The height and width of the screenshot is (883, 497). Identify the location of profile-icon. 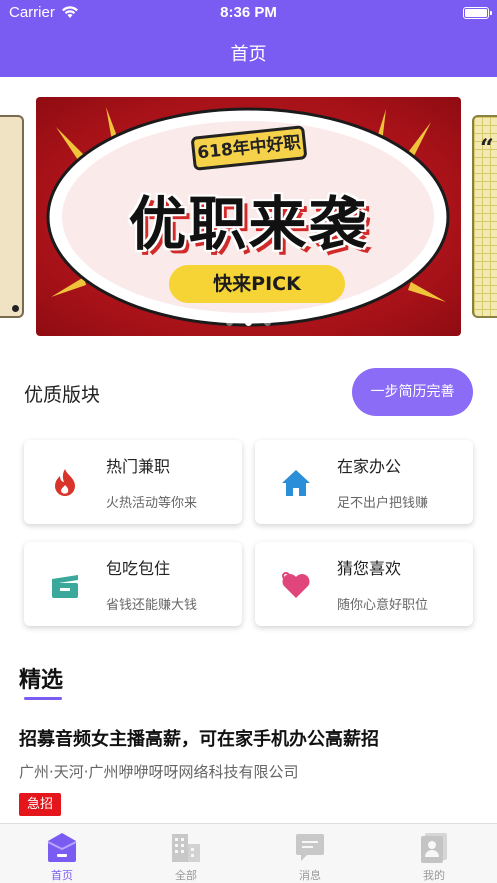
(434, 847).